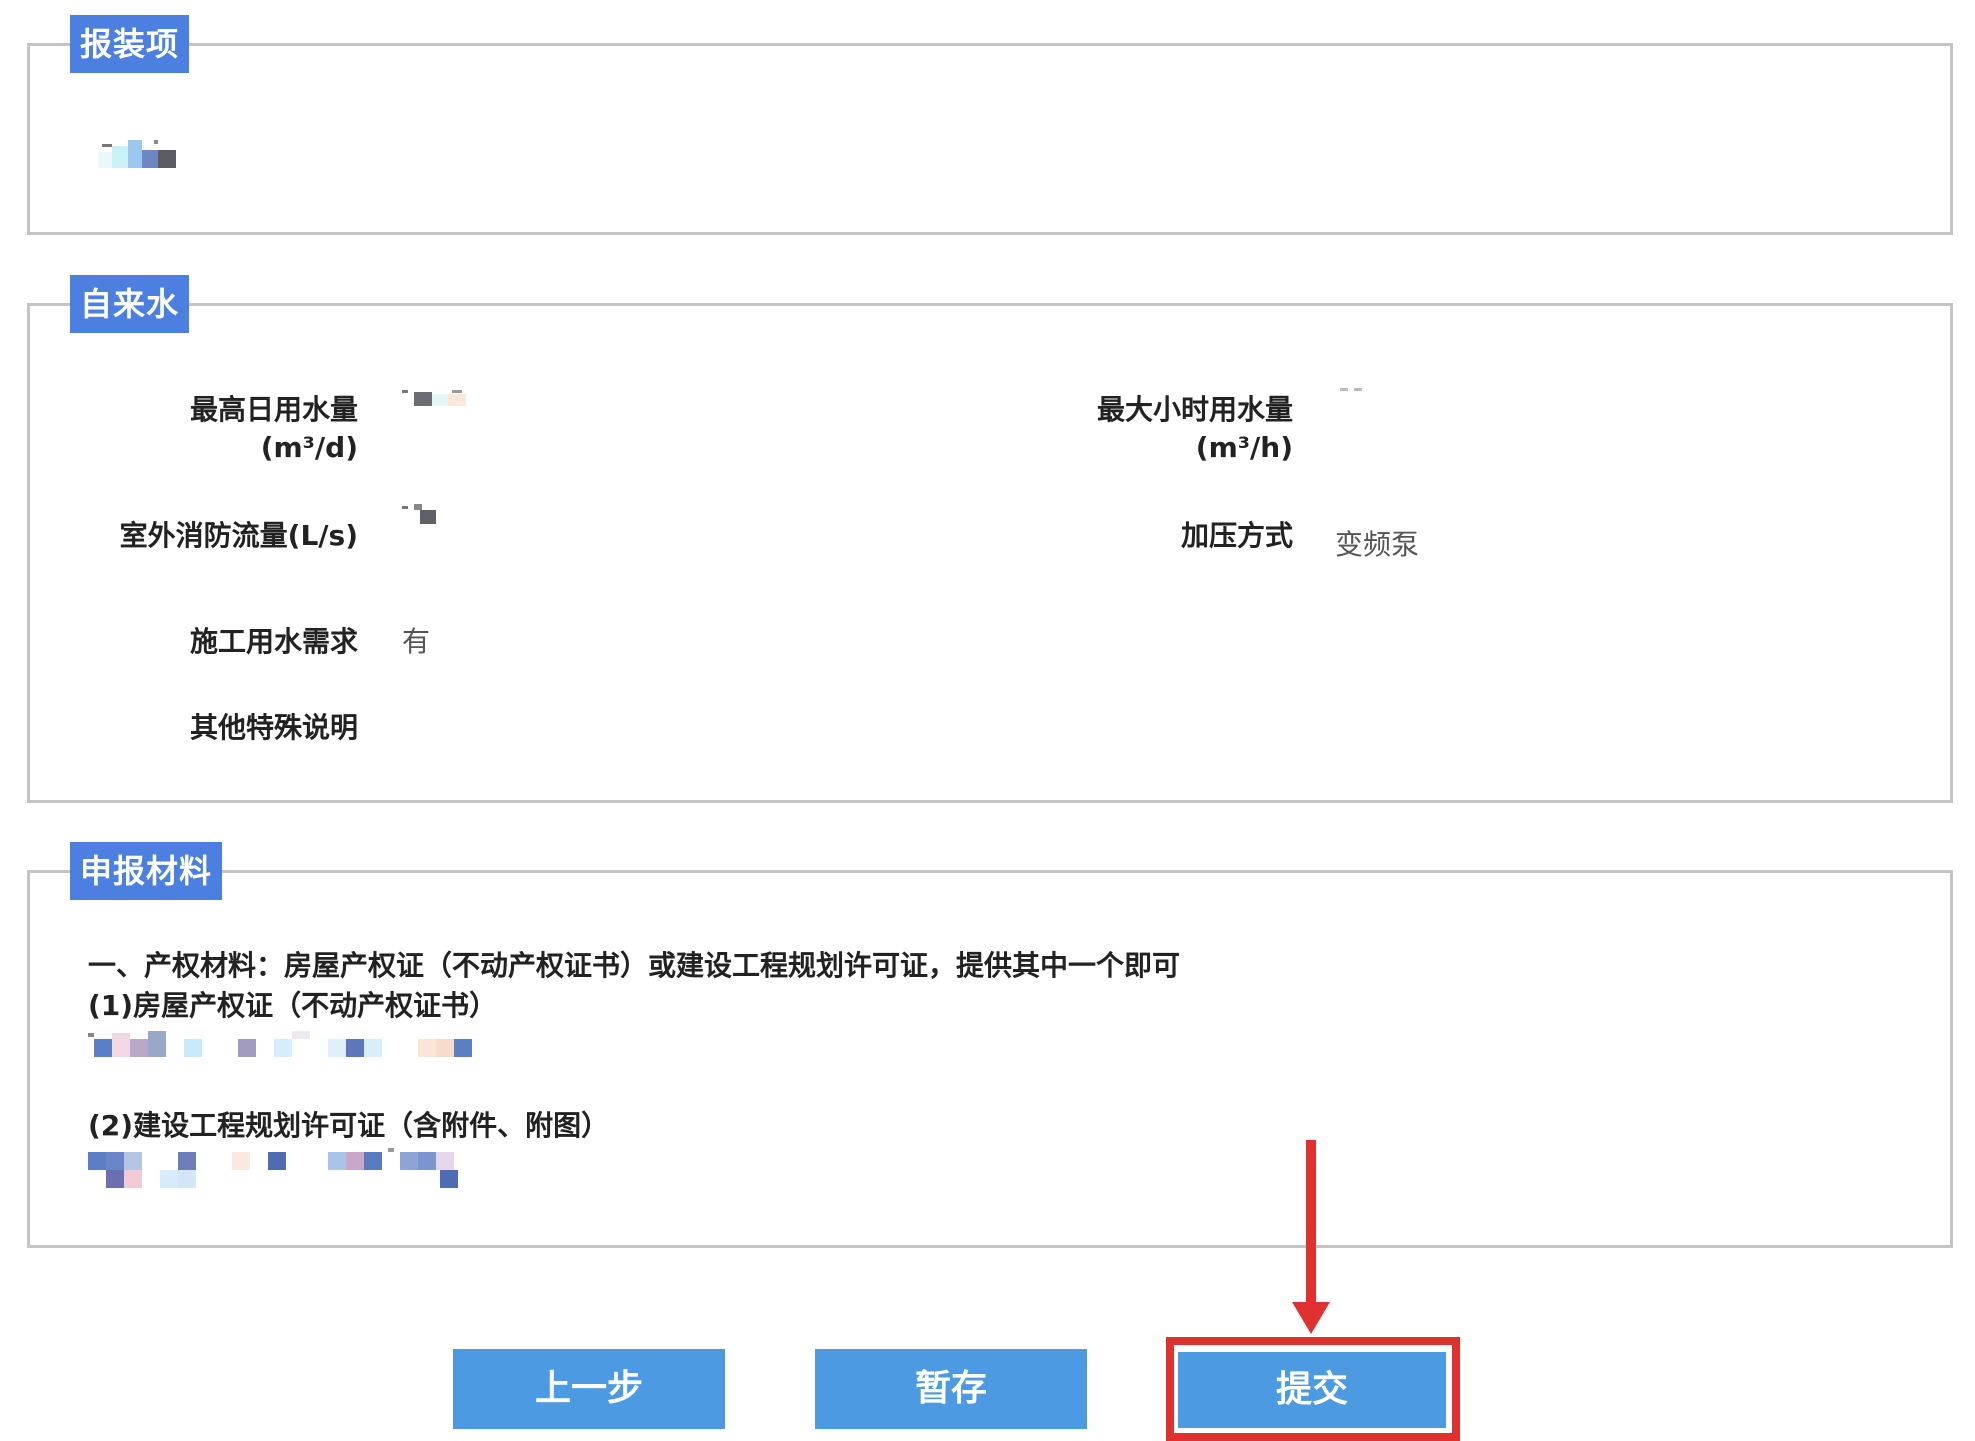  Describe the element at coordinates (1355, 390) in the screenshot. I see `max-hourly-water-value` at that location.